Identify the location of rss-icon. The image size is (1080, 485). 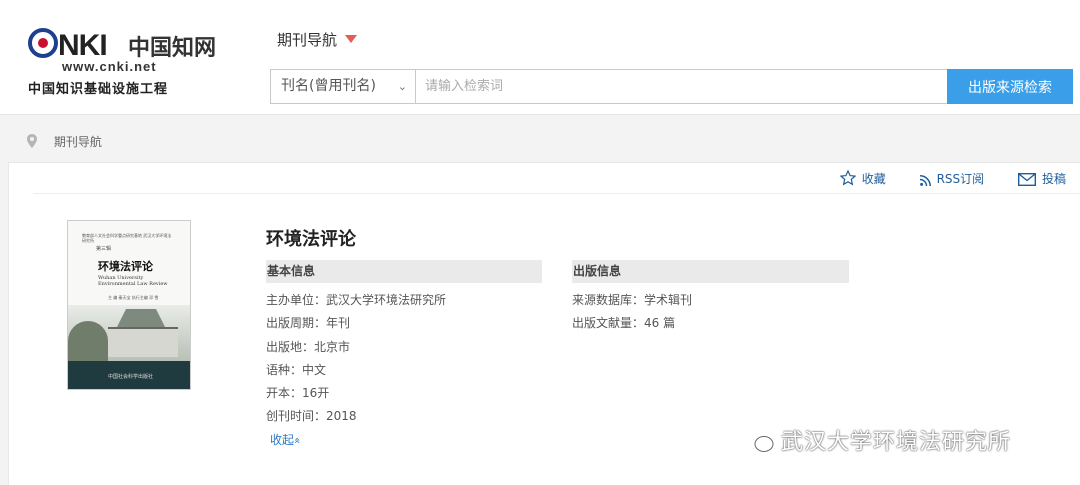
(925, 181).